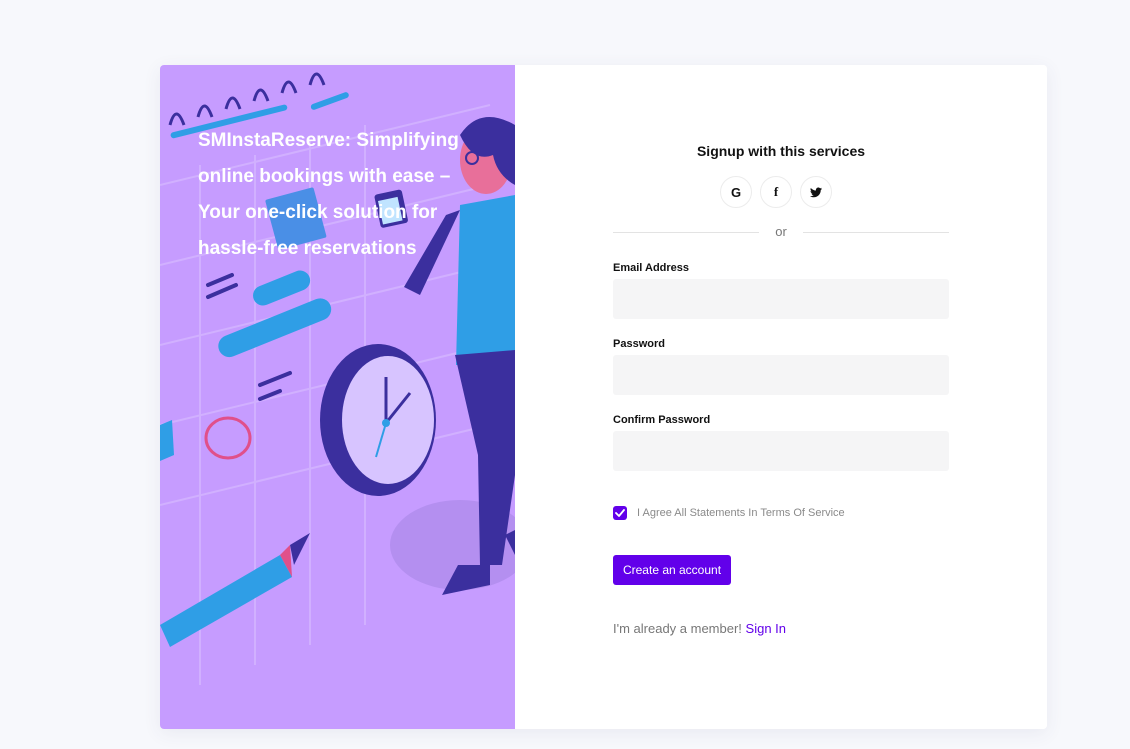 The image size is (1130, 749). I want to click on already-member-row: I'm already a member! Sign In, so click(699, 628).